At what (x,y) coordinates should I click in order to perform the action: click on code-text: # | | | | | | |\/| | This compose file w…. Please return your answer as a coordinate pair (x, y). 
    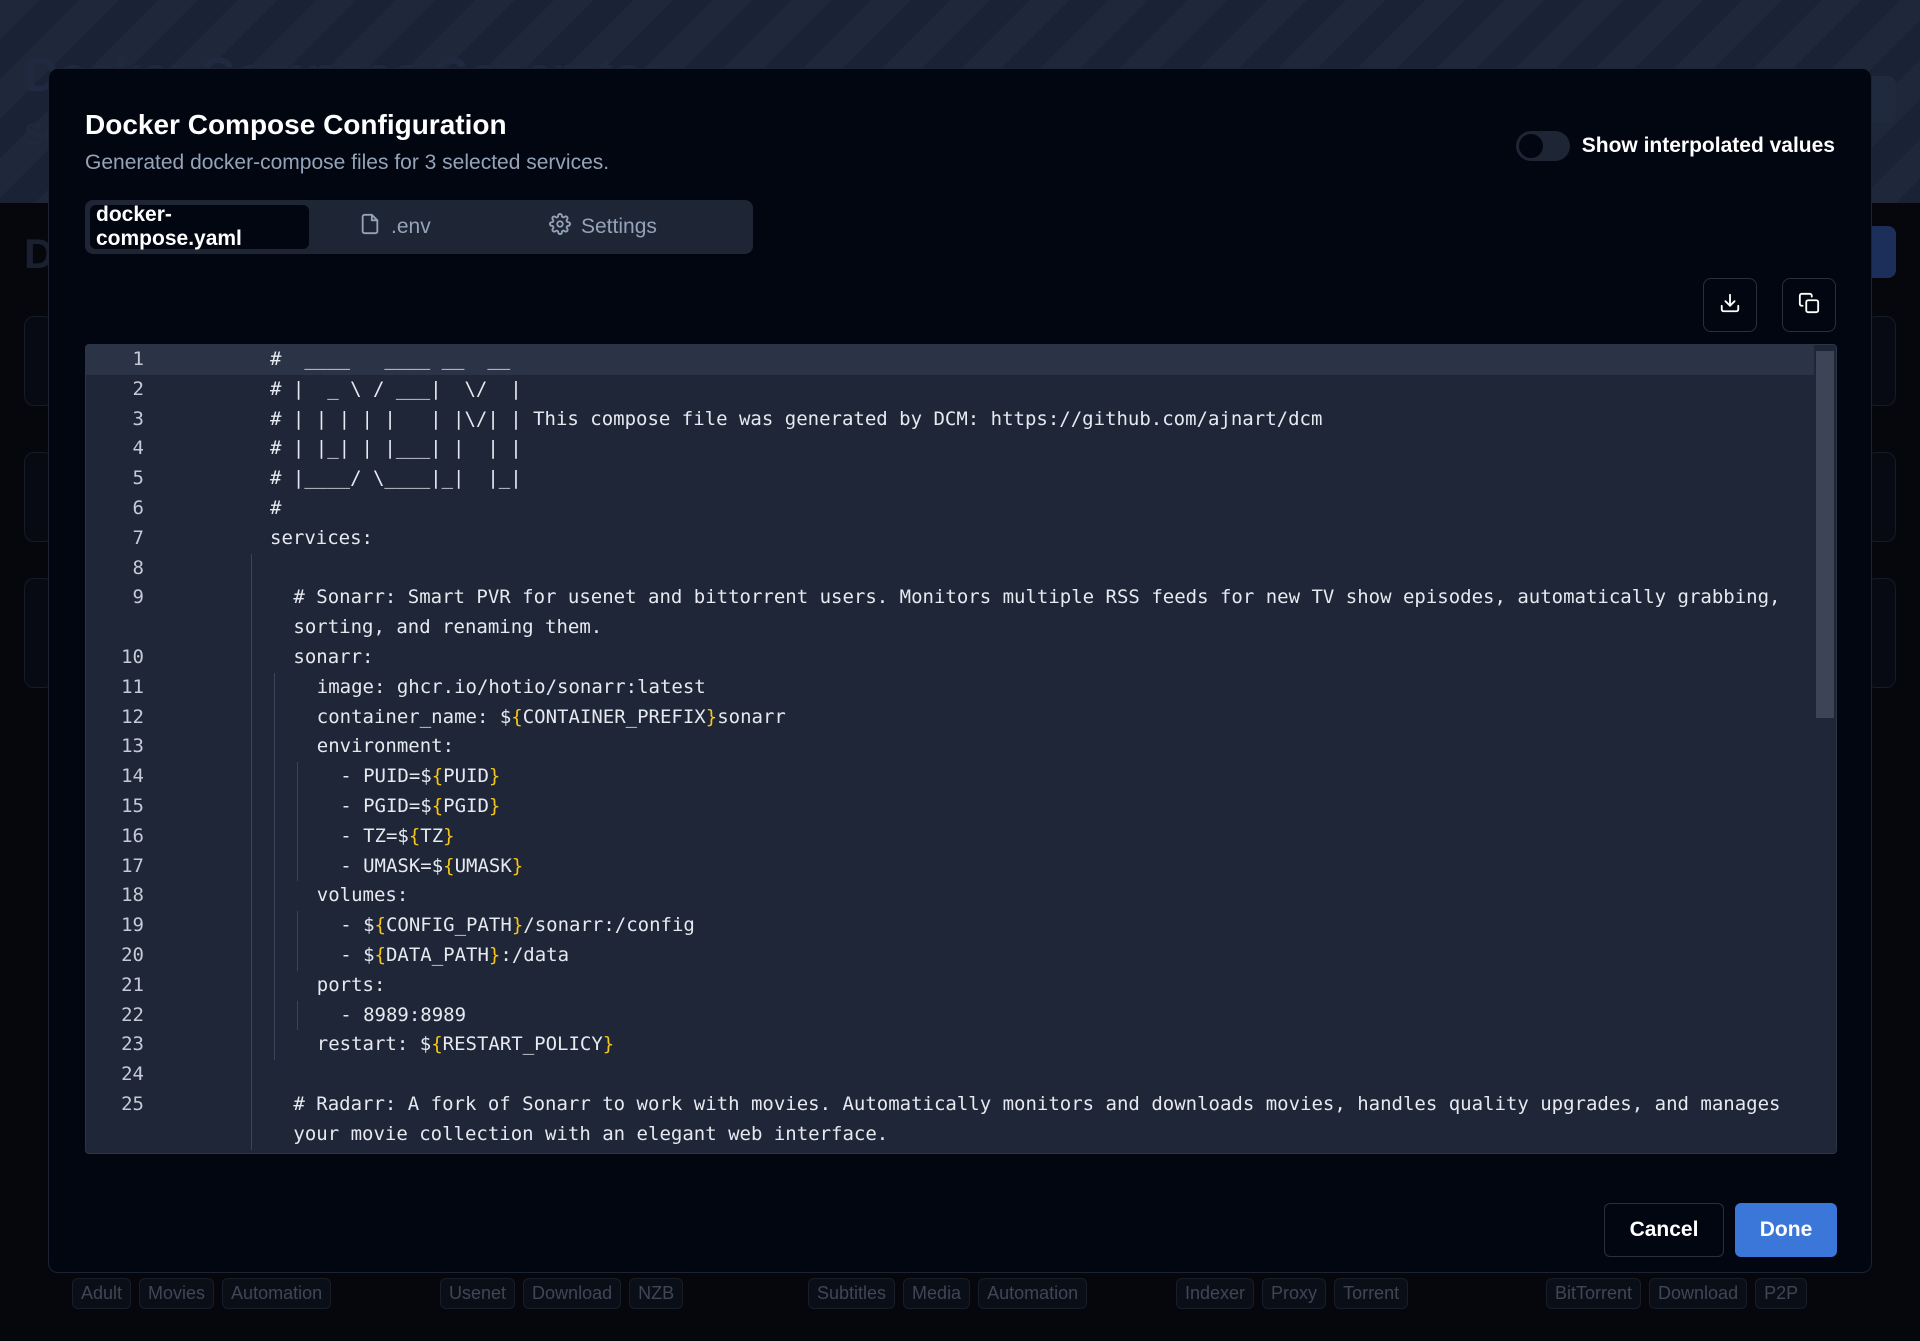
    Looking at the image, I should click on (796, 418).